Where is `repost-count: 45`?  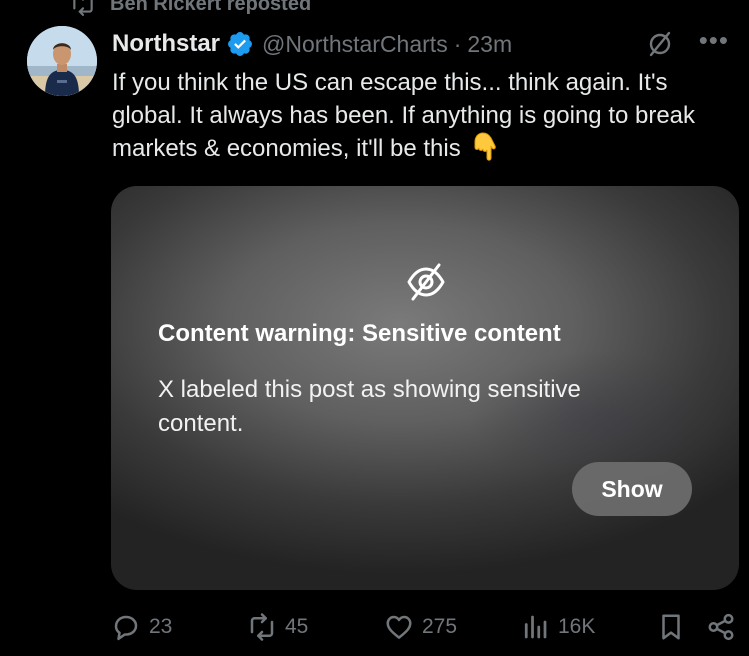
repost-count: 45 is located at coordinates (297, 626).